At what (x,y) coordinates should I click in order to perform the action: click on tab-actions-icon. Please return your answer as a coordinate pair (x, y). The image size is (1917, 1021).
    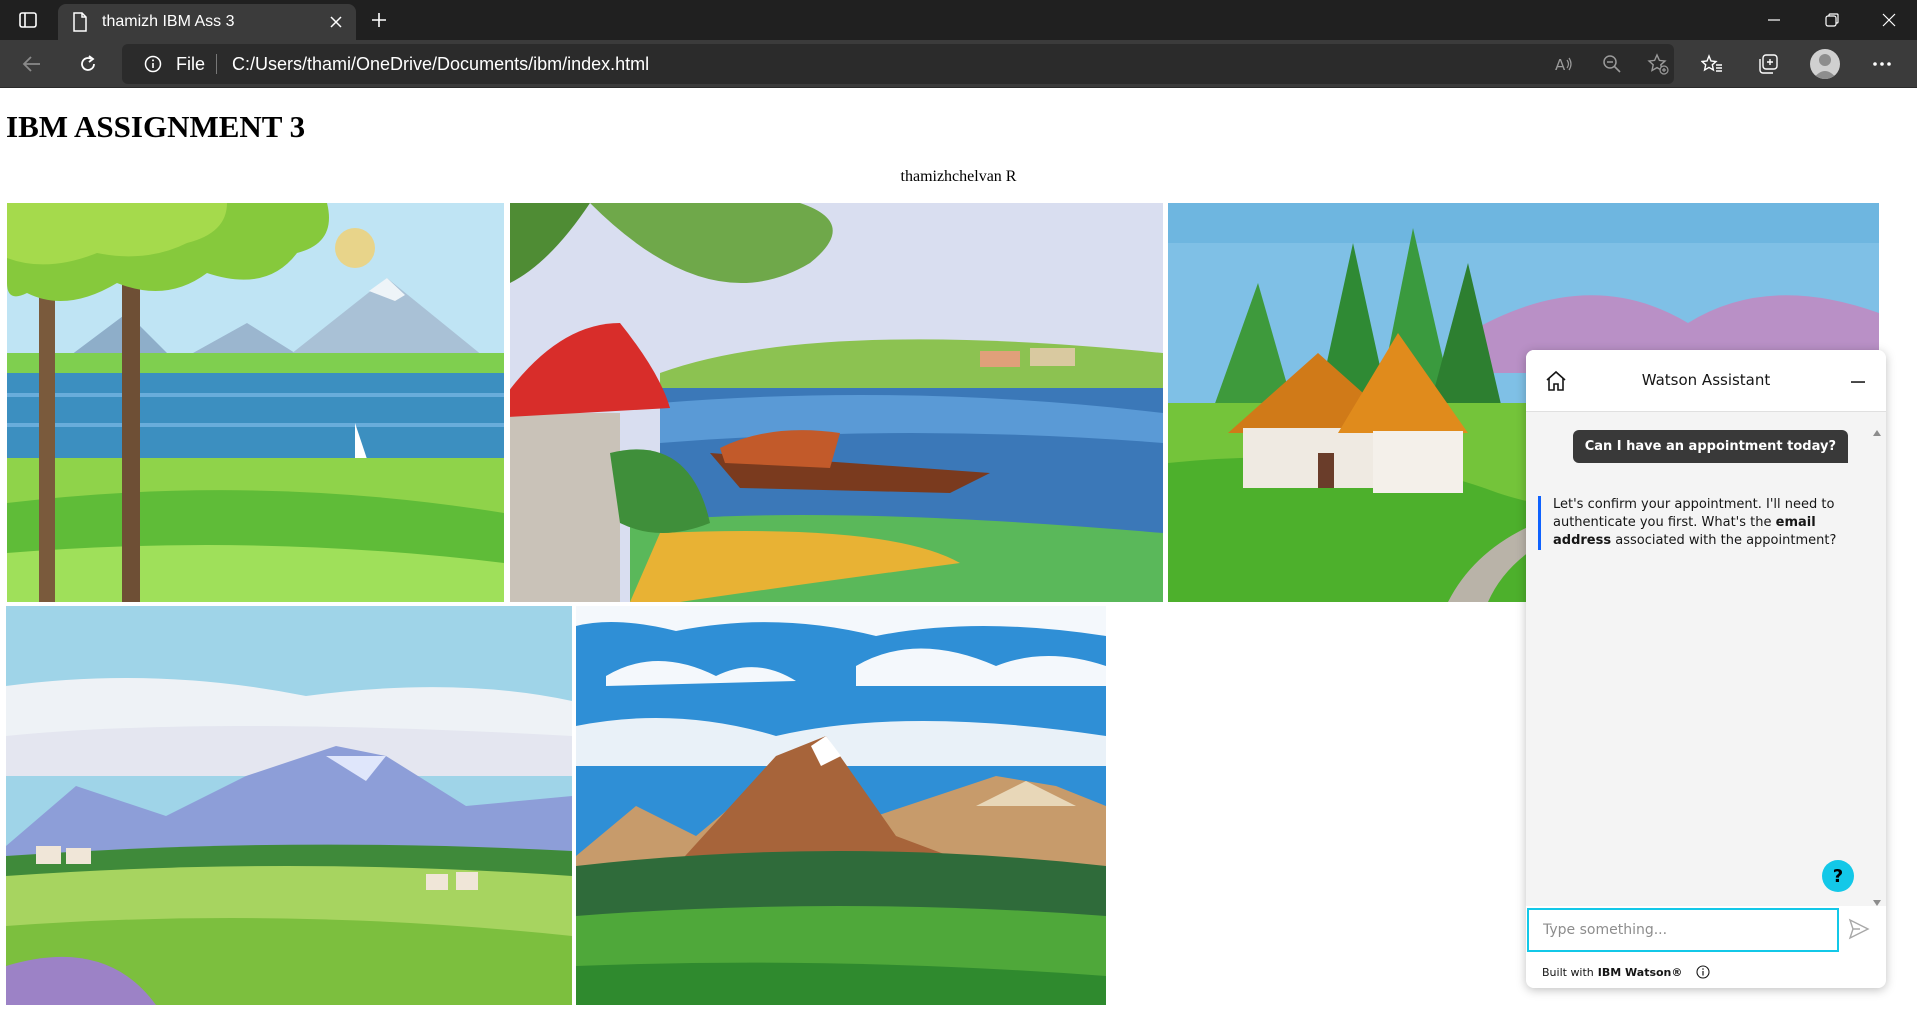
    Looking at the image, I should click on (28, 20).